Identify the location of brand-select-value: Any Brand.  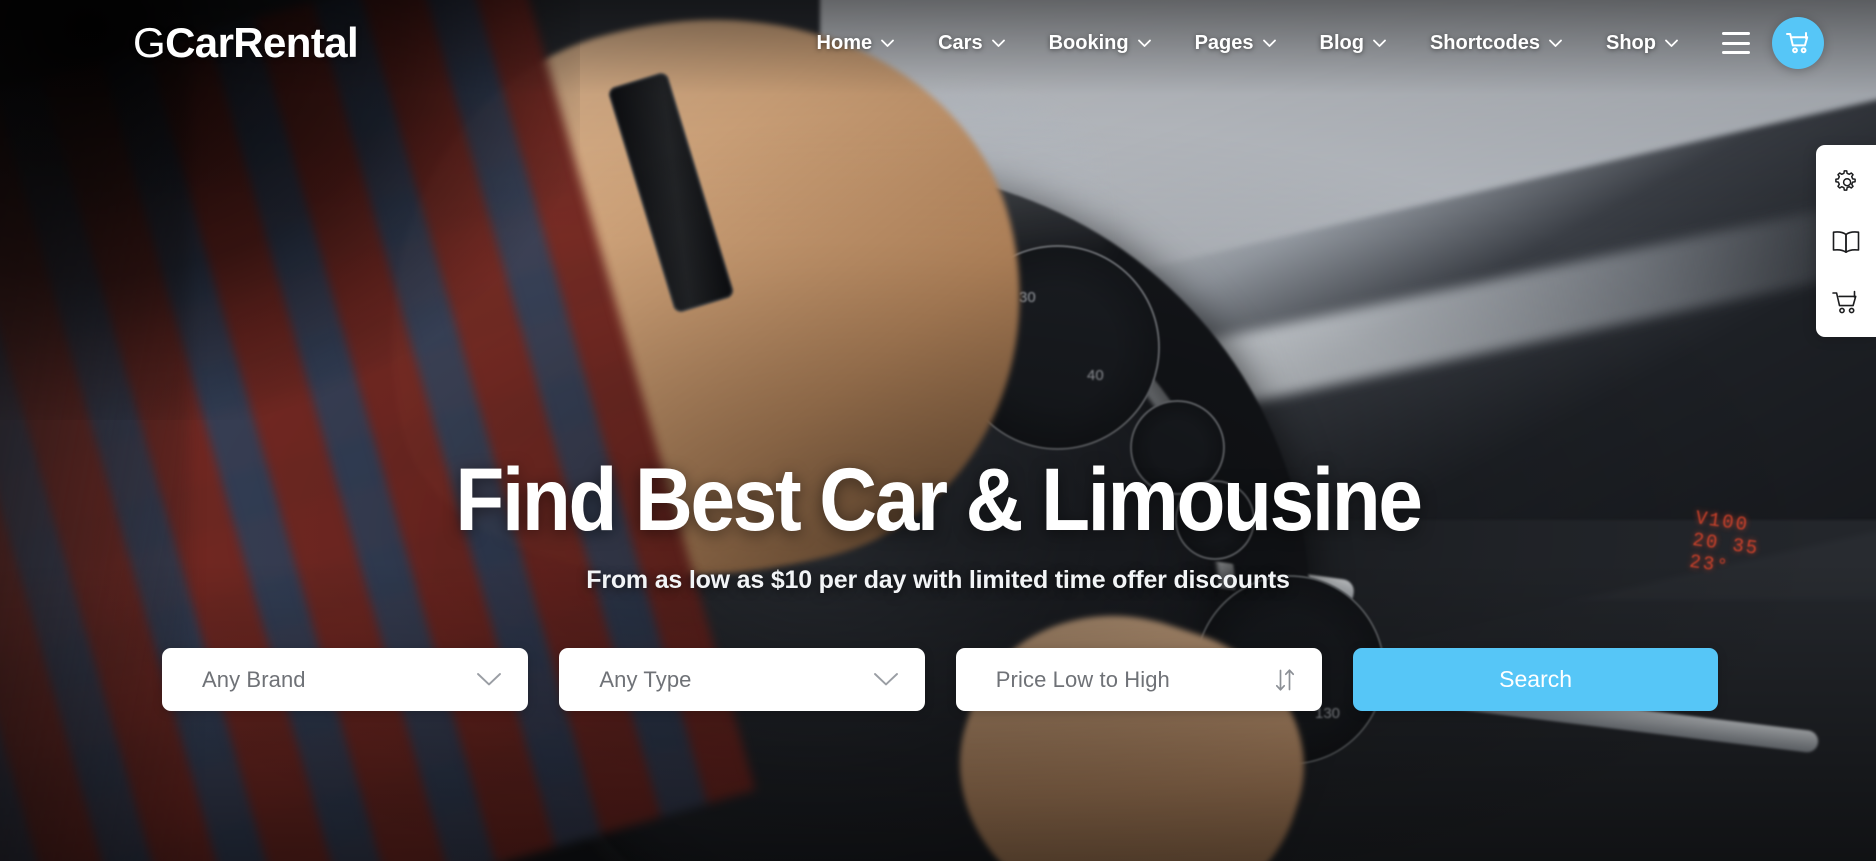
(254, 679).